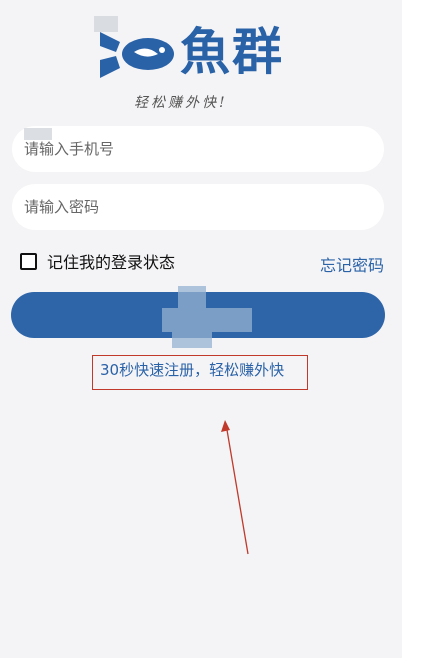 The width and height of the screenshot is (425, 658). I want to click on app-name: 魚群, so click(232, 52).